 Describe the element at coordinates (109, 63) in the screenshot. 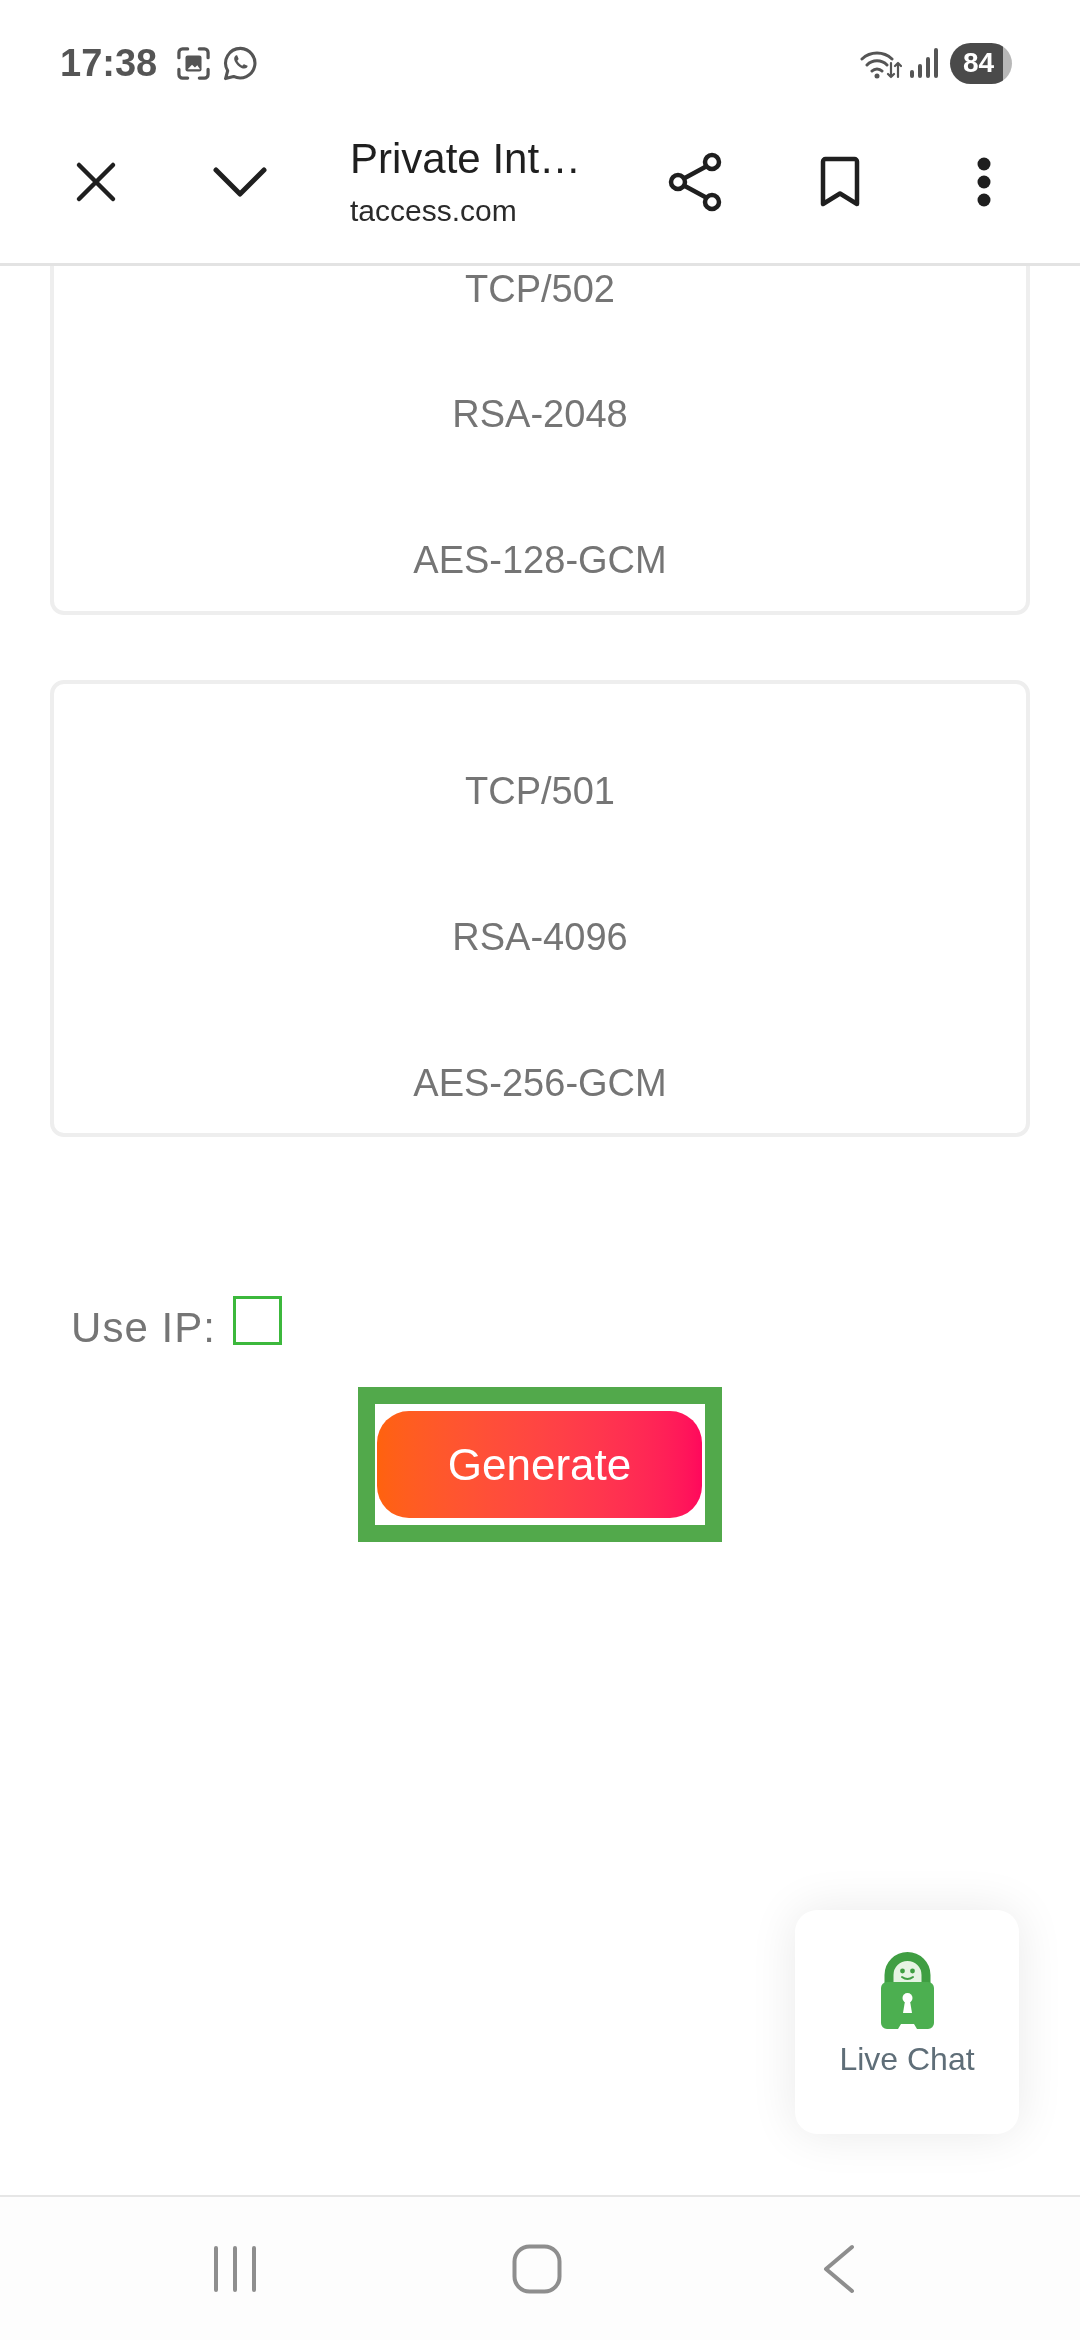

I see `clock-time: 17:38` at that location.